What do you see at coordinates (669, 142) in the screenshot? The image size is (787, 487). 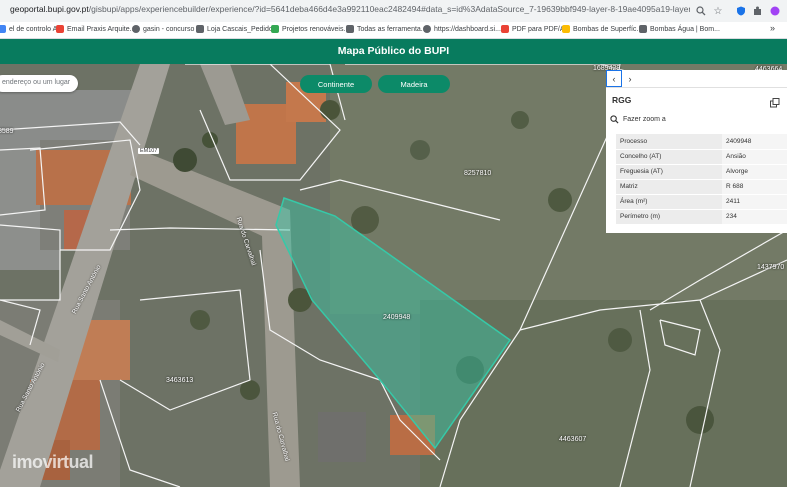 I see `attribute-key: Processo` at bounding box center [669, 142].